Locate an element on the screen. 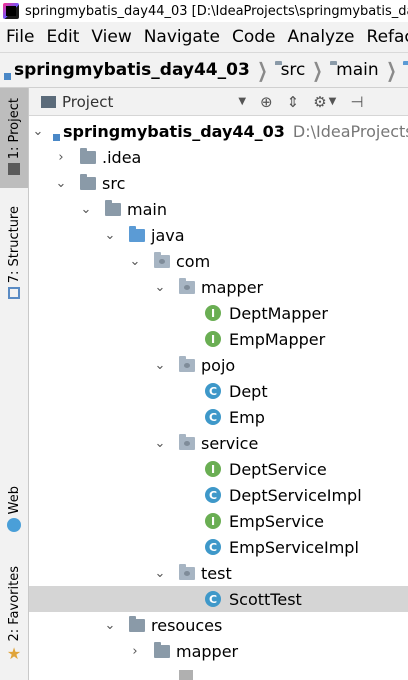 The image size is (408, 680). breadcrumb-src: src is located at coordinates (293, 70).